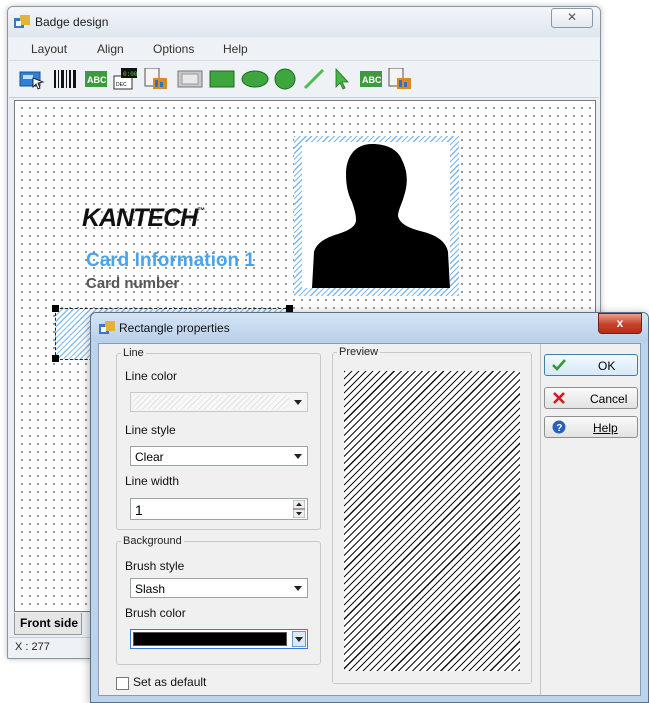 This screenshot has width=649, height=703. What do you see at coordinates (255, 79) in the screenshot?
I see `ellipse-icon` at bounding box center [255, 79].